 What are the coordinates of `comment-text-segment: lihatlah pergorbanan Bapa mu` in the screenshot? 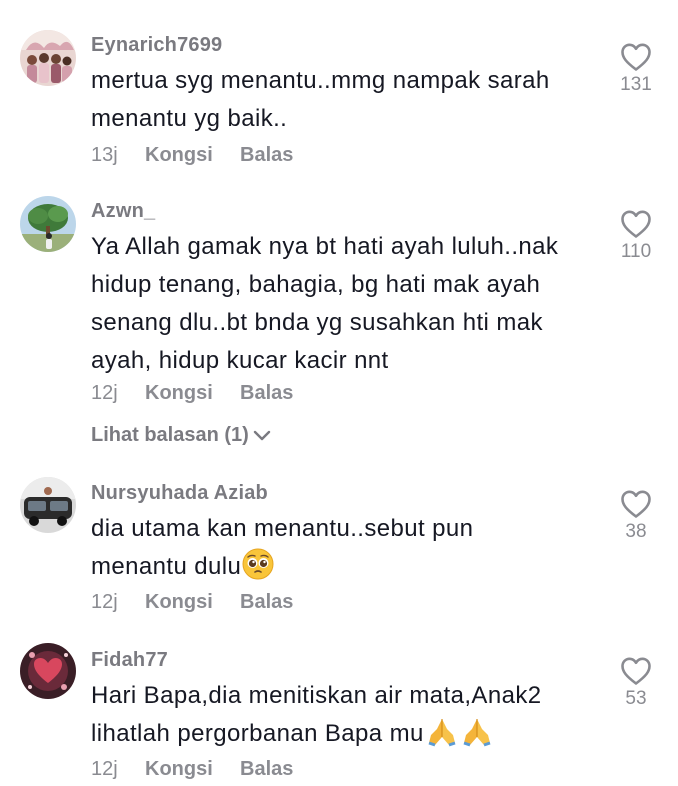 It's located at (257, 733).